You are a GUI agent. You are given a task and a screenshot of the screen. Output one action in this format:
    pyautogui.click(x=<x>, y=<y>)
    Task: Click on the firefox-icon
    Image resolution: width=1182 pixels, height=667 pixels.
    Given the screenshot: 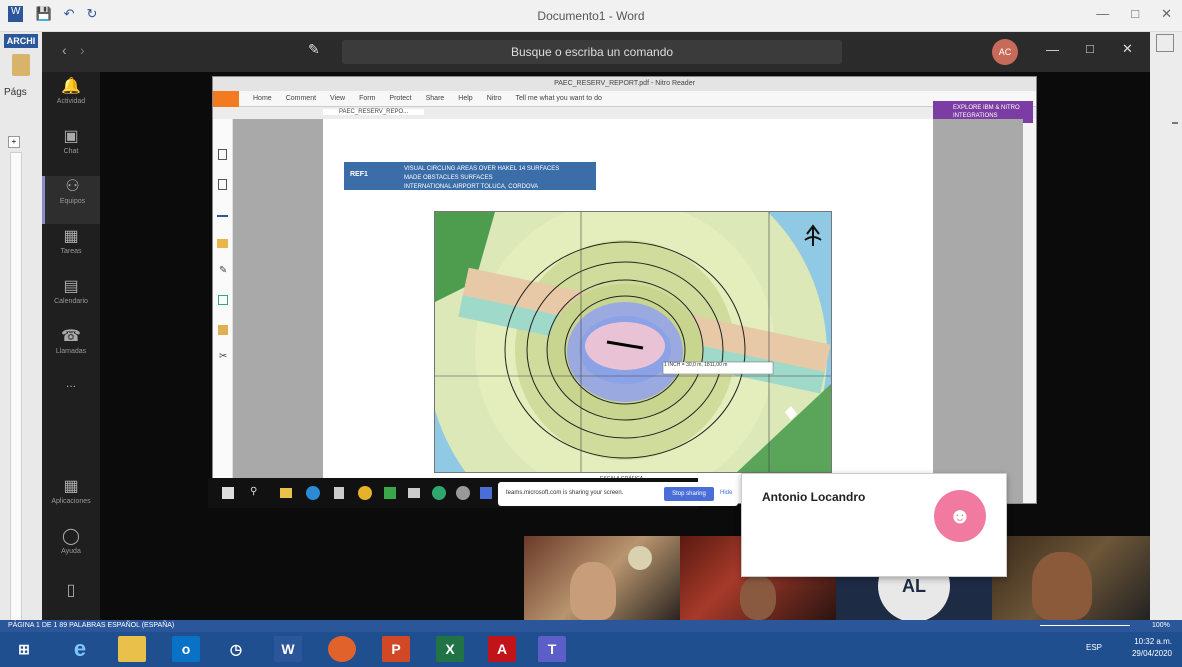 What is the action you would take?
    pyautogui.click(x=342, y=649)
    